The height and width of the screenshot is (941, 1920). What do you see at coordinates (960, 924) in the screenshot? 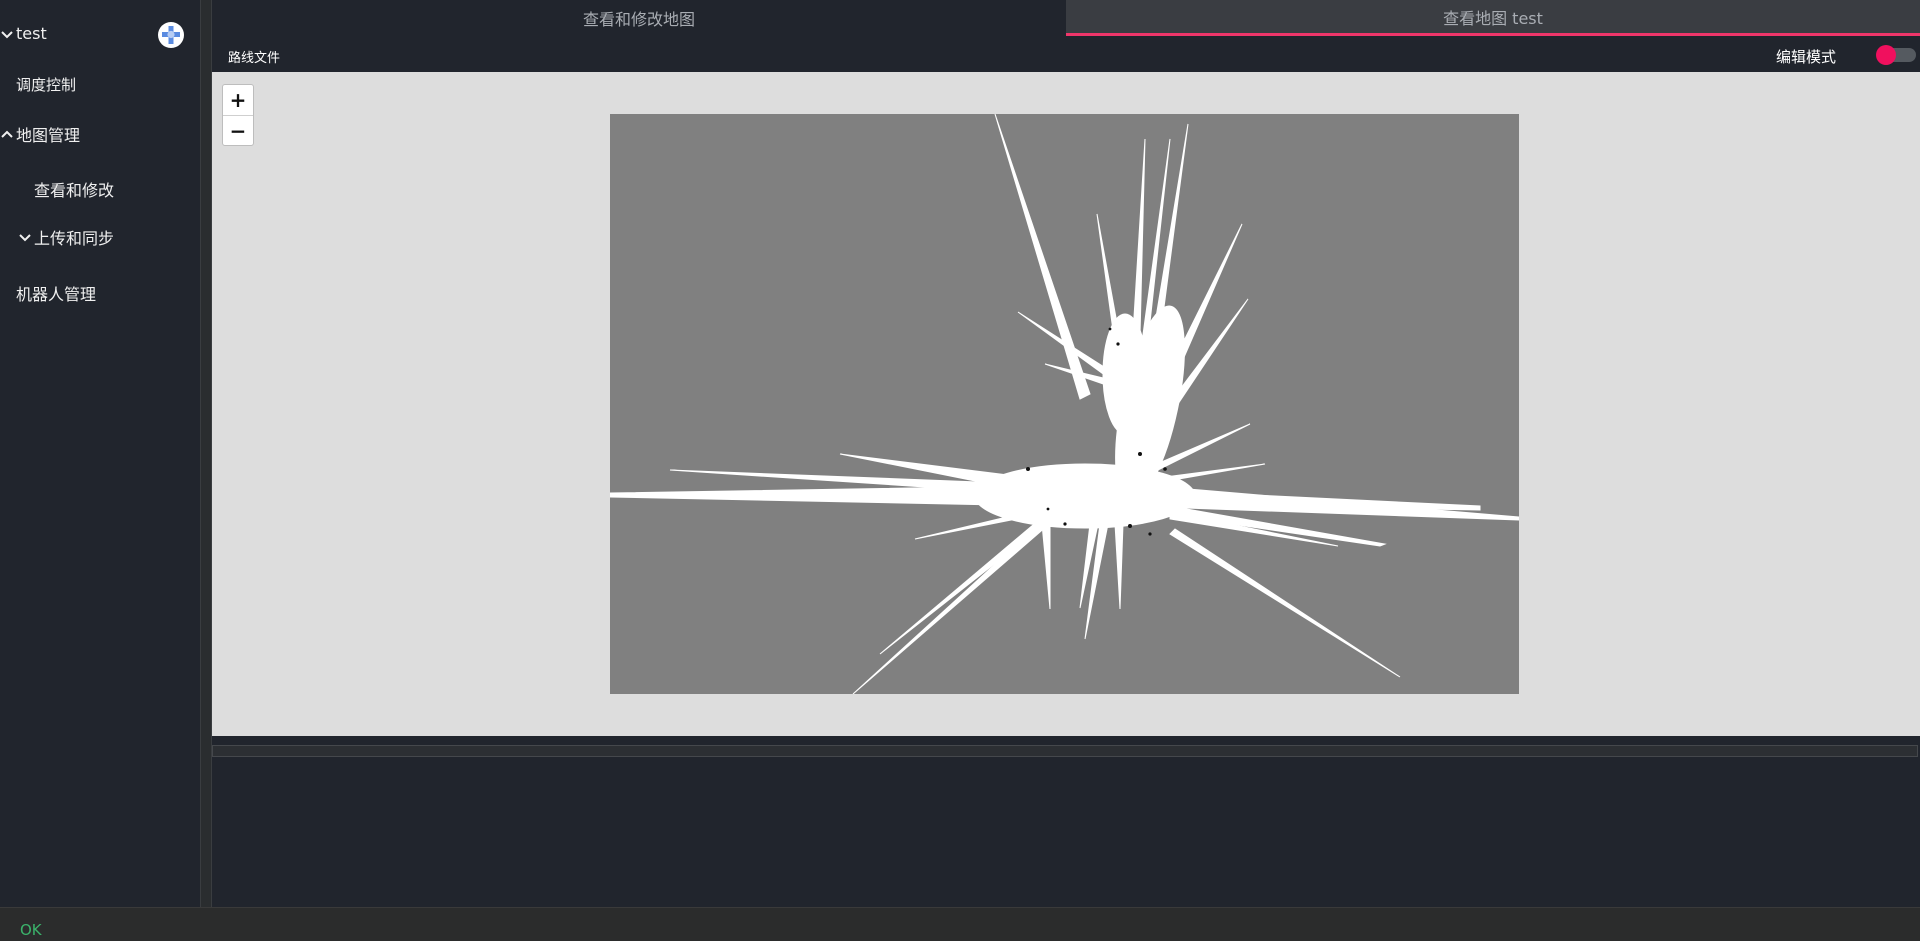
I see `status-bar: OK` at bounding box center [960, 924].